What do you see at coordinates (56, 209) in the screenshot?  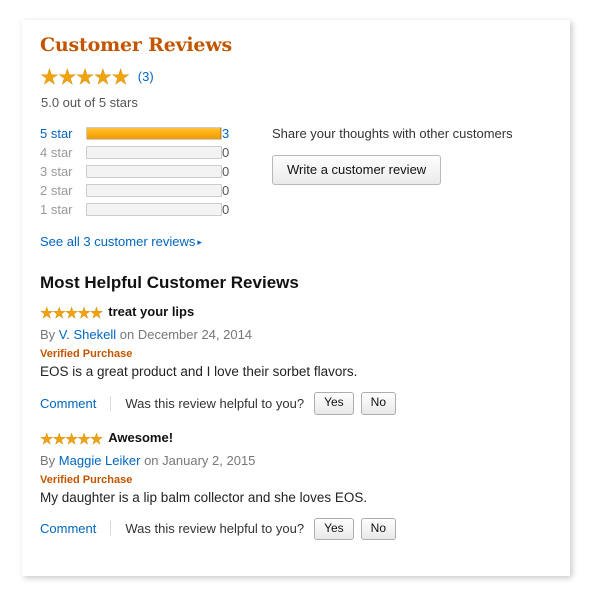 I see `histogram-star-label: 1 star` at bounding box center [56, 209].